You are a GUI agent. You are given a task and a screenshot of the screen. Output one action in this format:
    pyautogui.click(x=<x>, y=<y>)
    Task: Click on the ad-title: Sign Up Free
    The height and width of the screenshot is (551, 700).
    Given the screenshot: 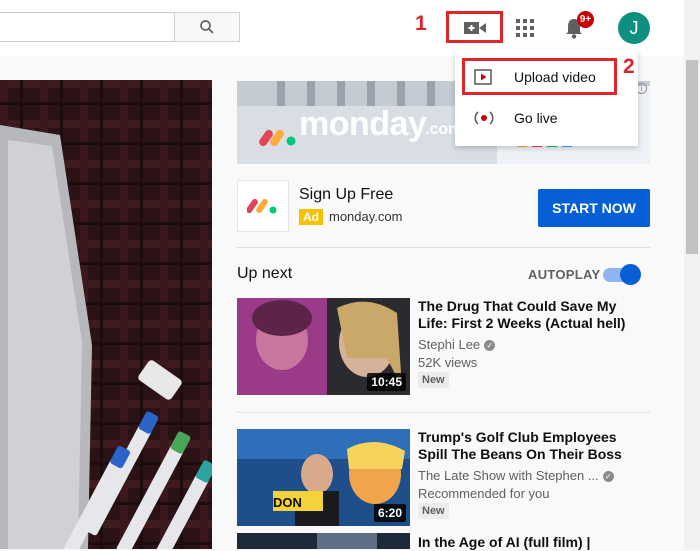 What is the action you would take?
    pyautogui.click(x=346, y=195)
    